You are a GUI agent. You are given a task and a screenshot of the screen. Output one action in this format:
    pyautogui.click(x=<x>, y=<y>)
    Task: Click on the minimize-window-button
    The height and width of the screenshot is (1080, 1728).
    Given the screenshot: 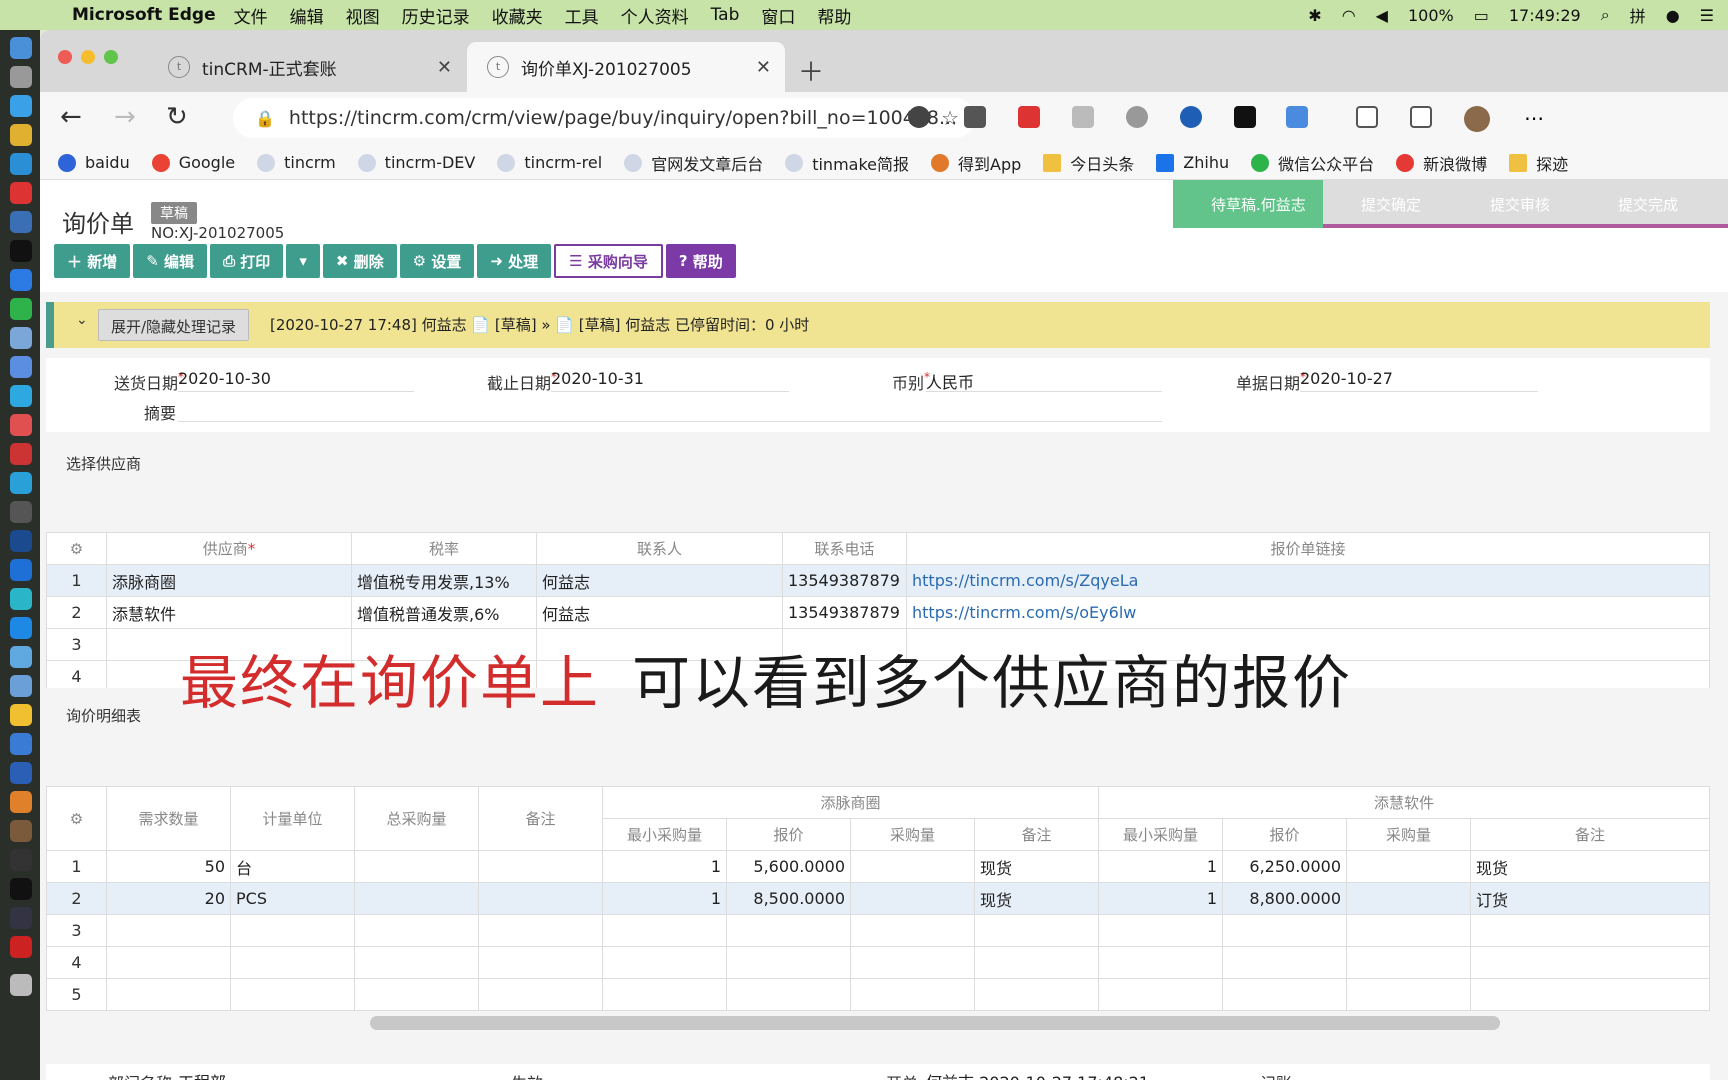 What is the action you would take?
    pyautogui.click(x=88, y=57)
    